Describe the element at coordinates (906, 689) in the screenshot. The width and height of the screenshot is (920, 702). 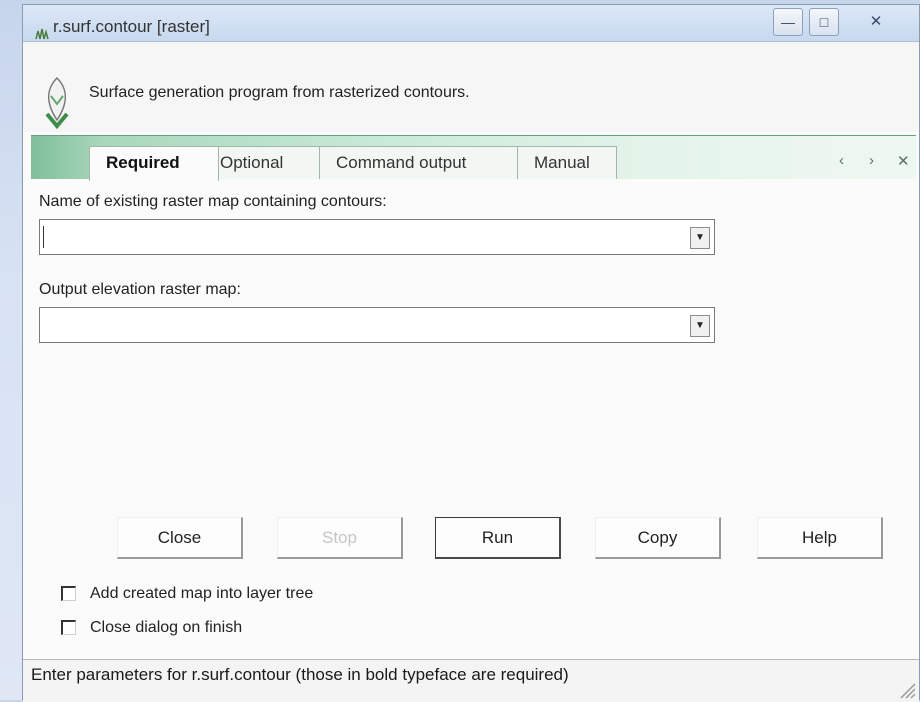
I see `resize-grip-icon` at that location.